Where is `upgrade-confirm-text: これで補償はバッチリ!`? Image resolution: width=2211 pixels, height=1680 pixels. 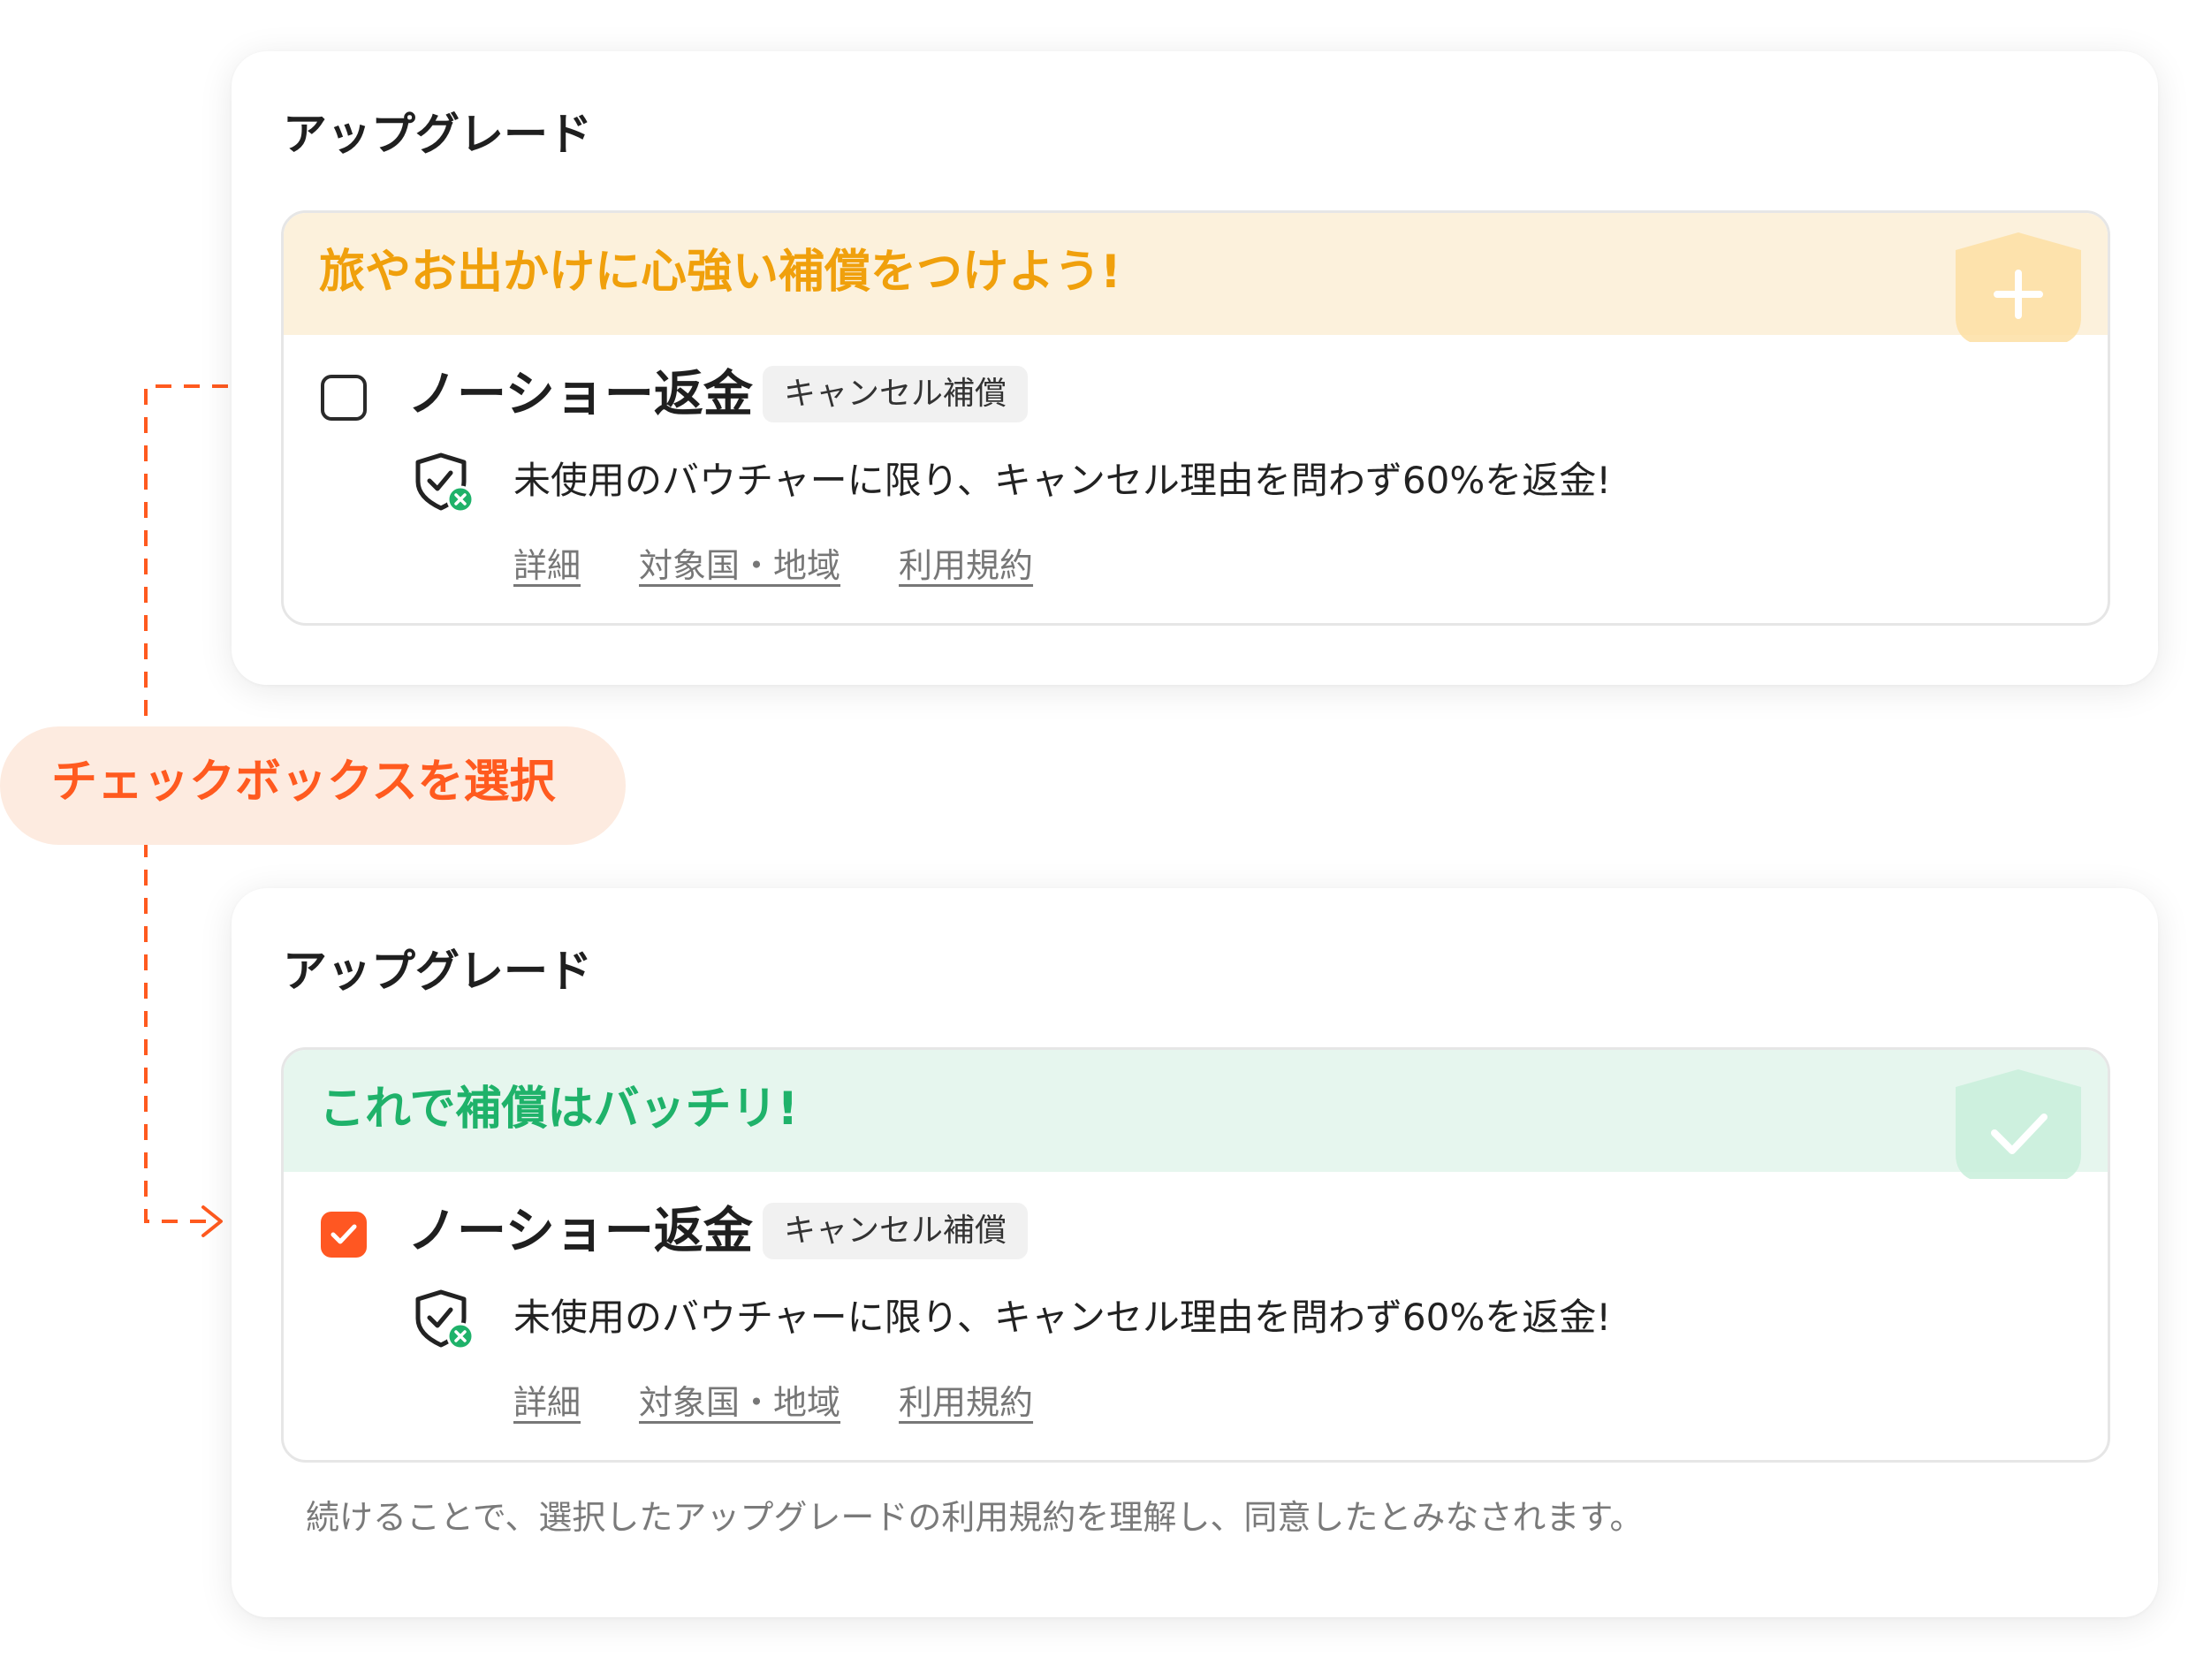
upgrade-confirm-text: これで補償はバッチリ! is located at coordinates (559, 1109).